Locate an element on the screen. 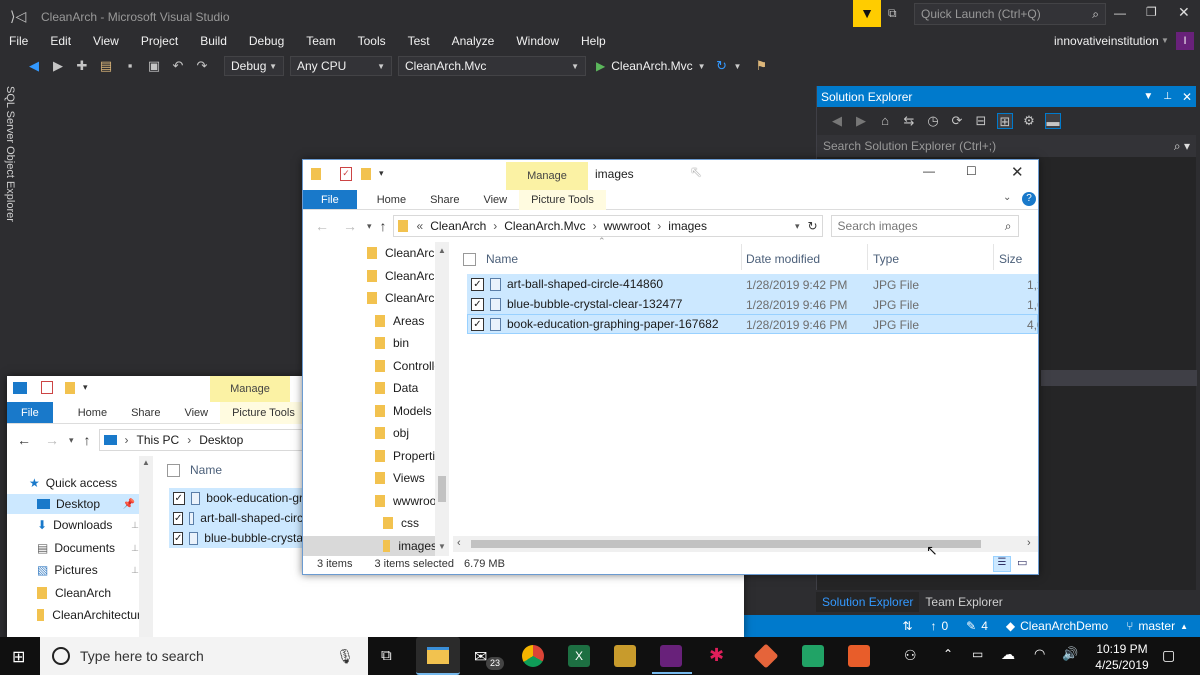 Image resolution: width=1200 pixels, height=675 pixels. pin-icon: ⊥ is located at coordinates (135, 525).